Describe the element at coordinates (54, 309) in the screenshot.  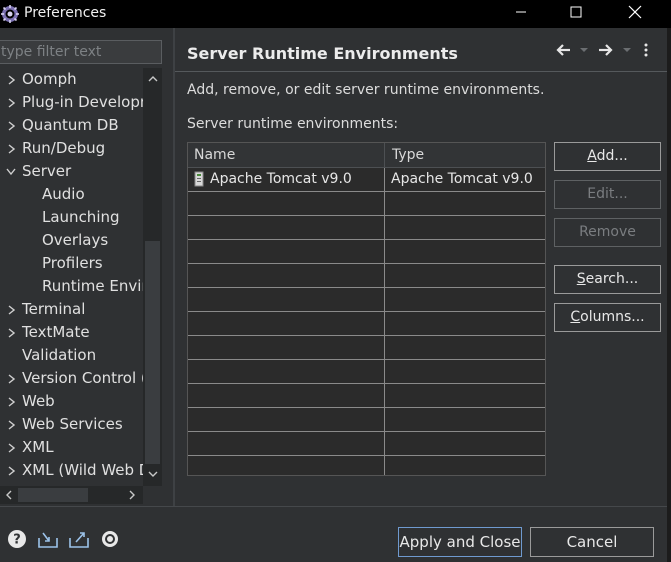
I see `tree-item-label: Terminal` at that location.